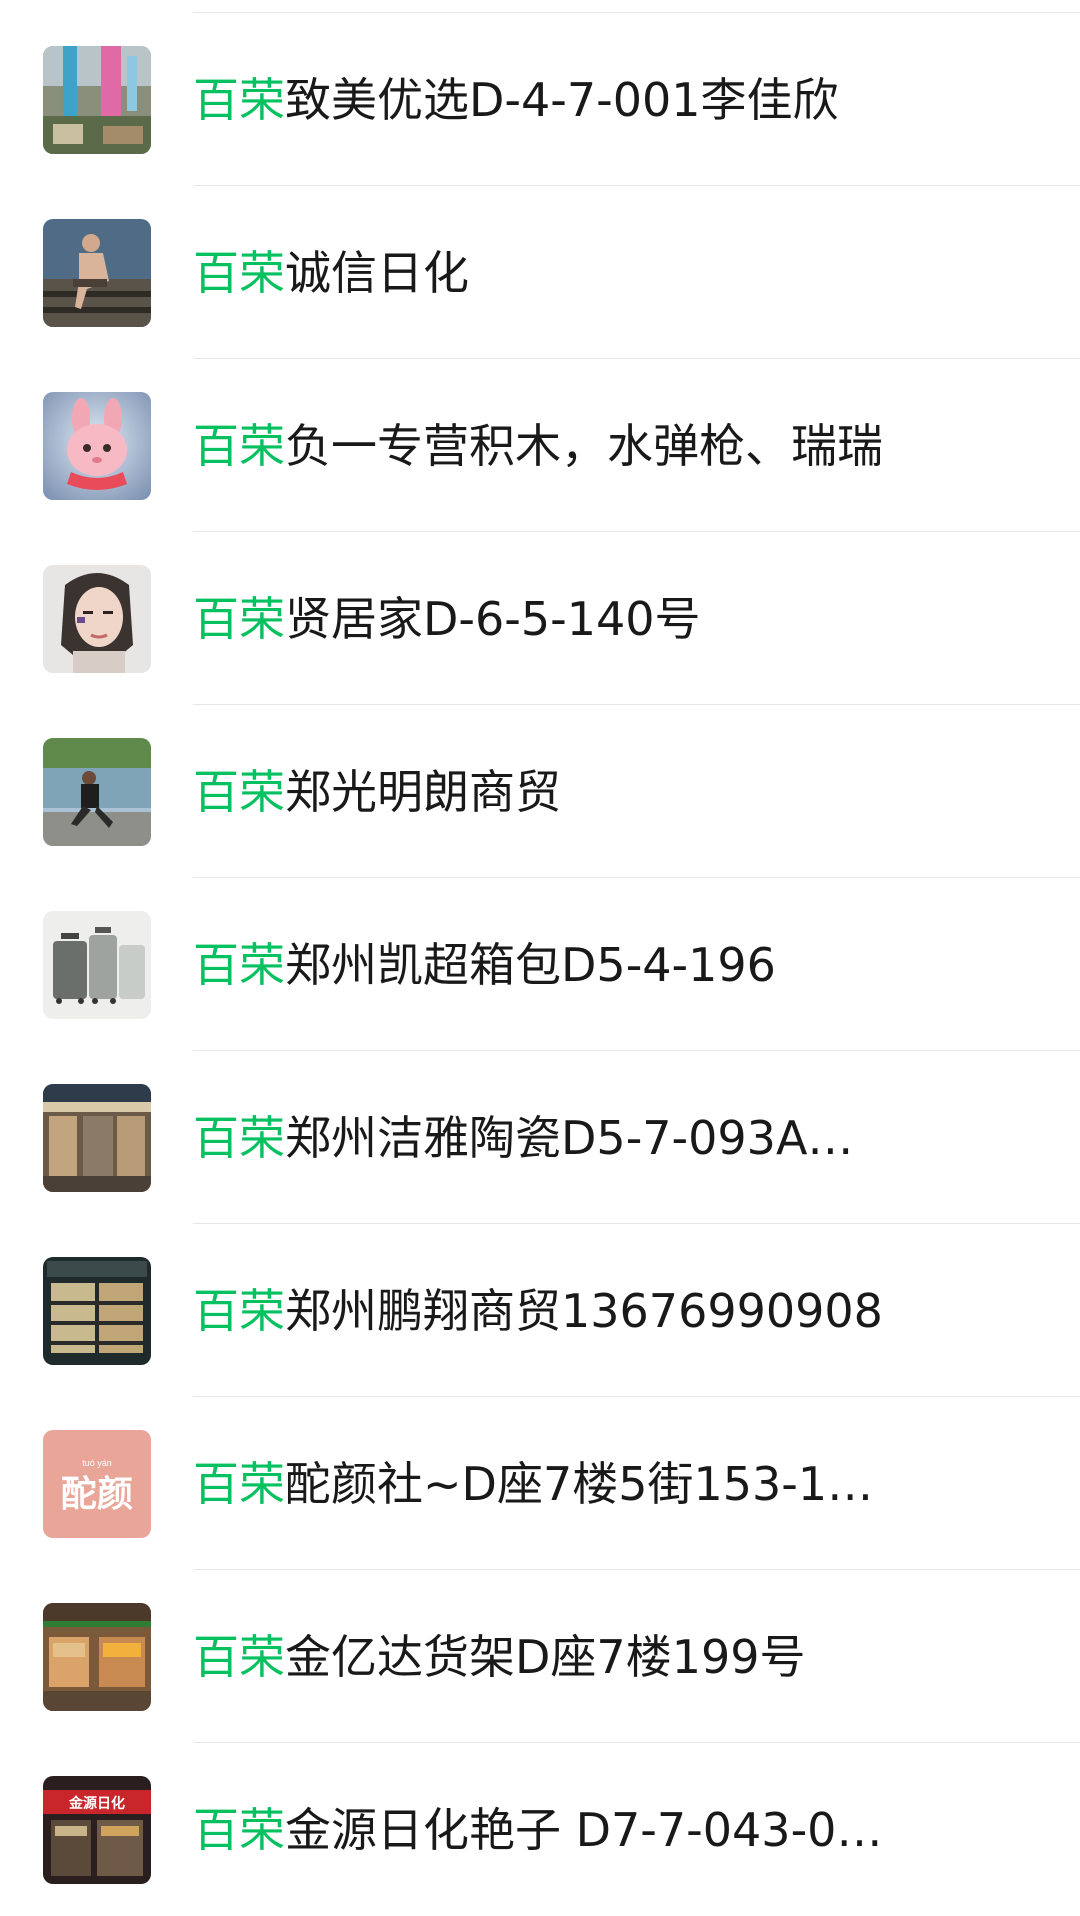 Image resolution: width=1080 pixels, height=1916 pixels. Describe the element at coordinates (584, 446) in the screenshot. I see `contact-name-rest: 负一专营积木，水弹枪、瑞瑞` at that location.